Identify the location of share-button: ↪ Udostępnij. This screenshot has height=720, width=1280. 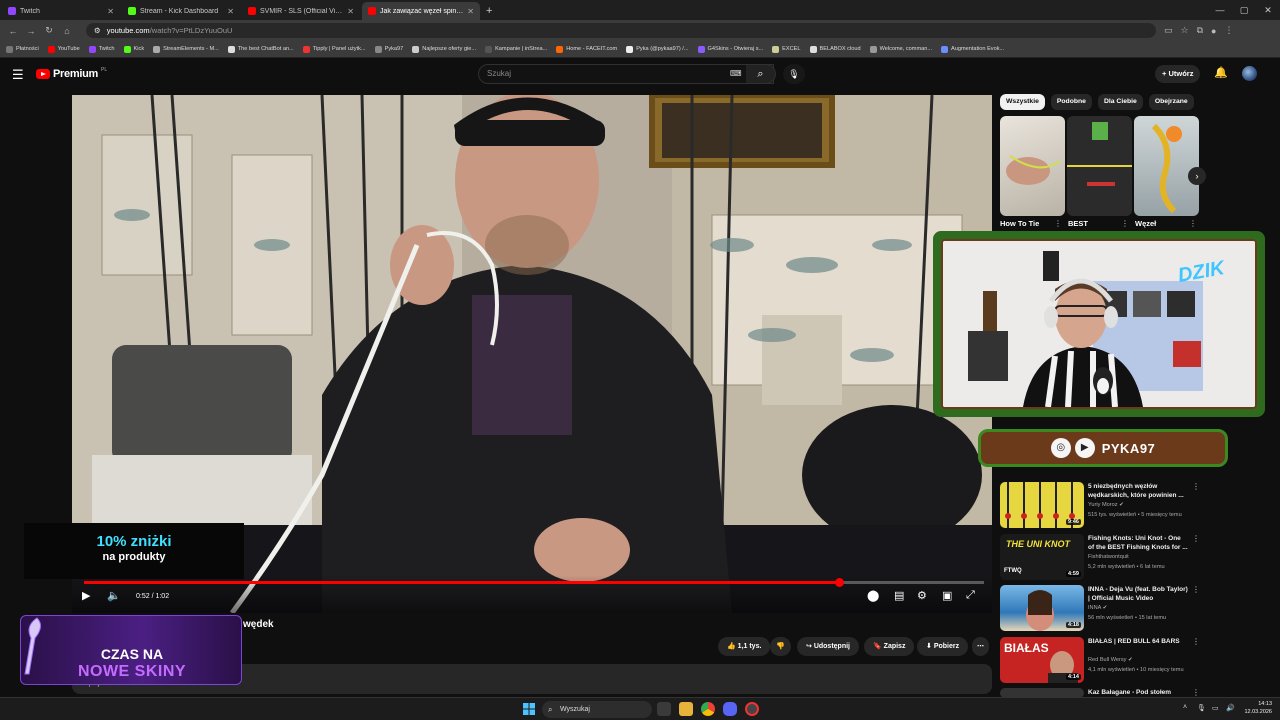
(828, 646).